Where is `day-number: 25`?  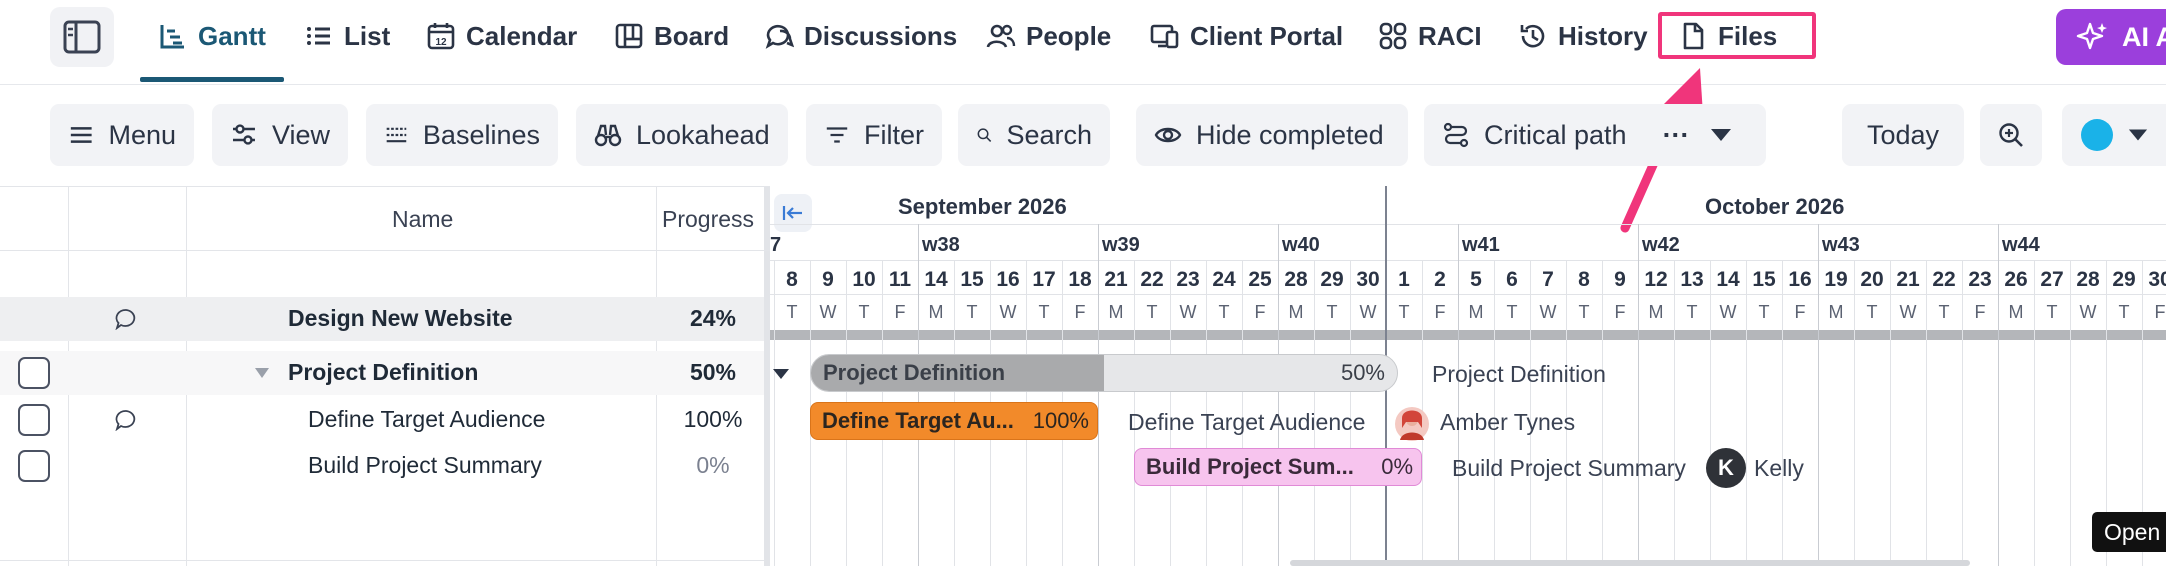 day-number: 25 is located at coordinates (1260, 279).